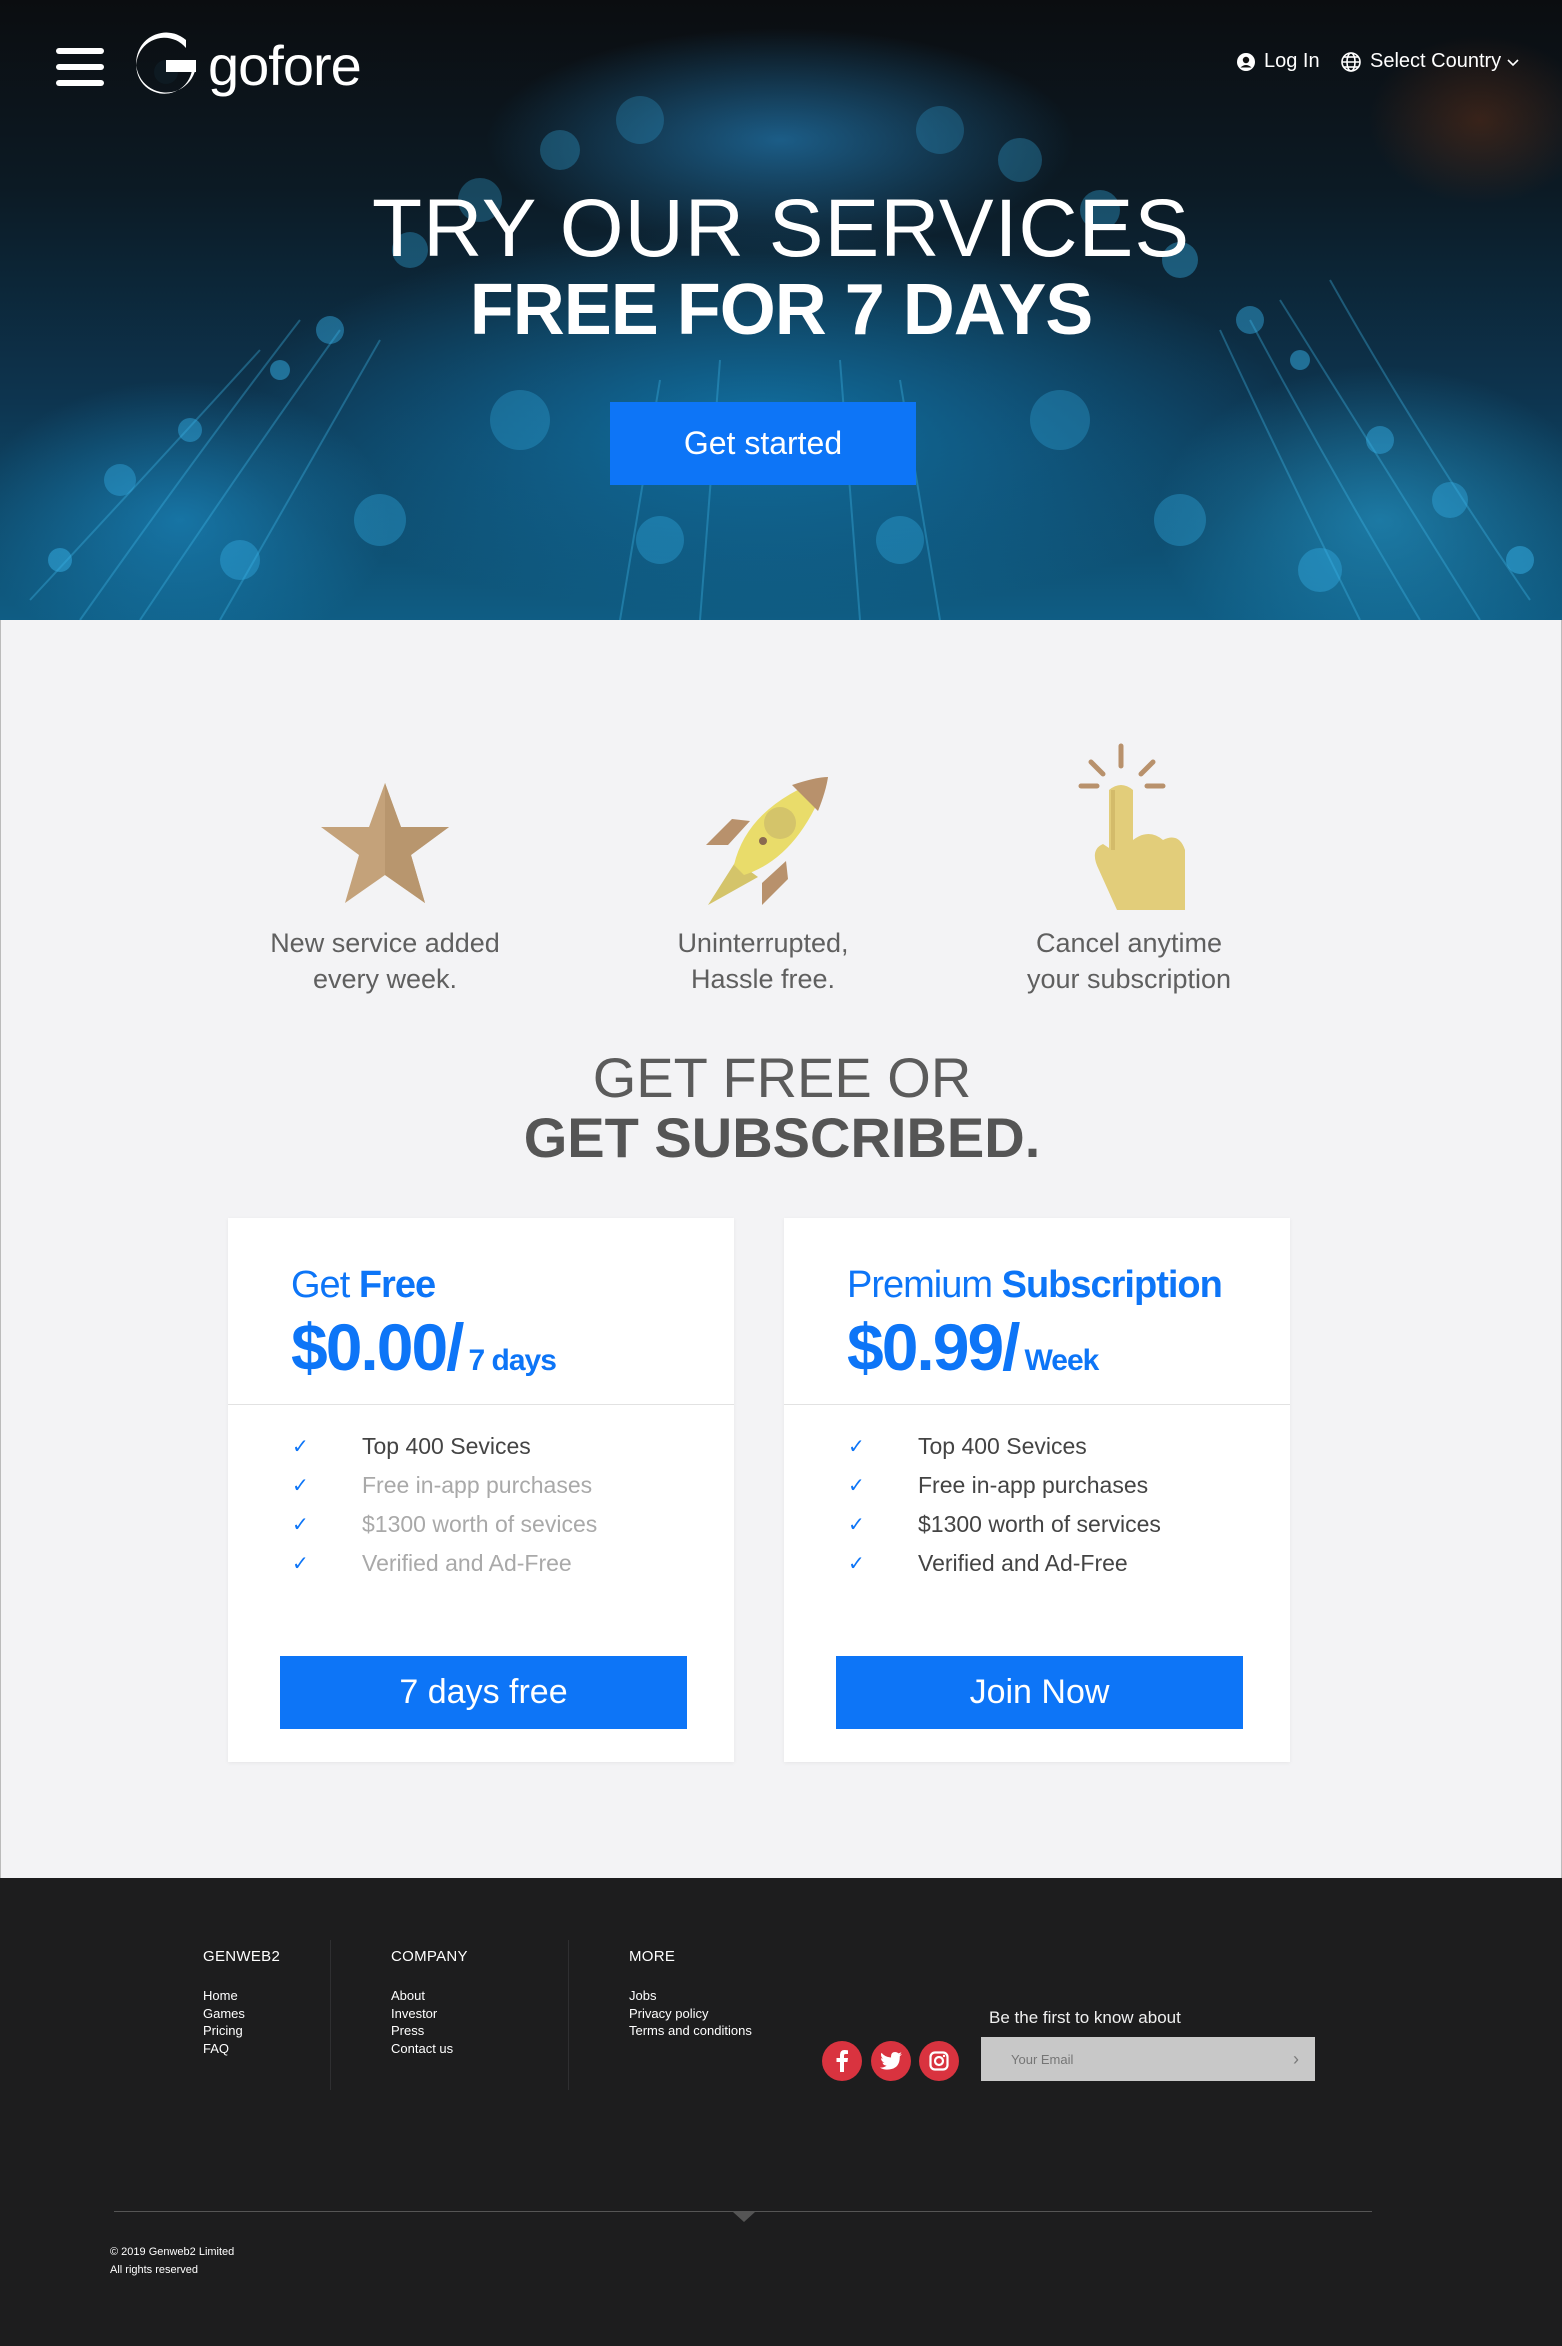 Image resolution: width=1562 pixels, height=2346 pixels. Describe the element at coordinates (690, 2031) in the screenshot. I see `footer-link-terms: Terms and conditions` at that location.